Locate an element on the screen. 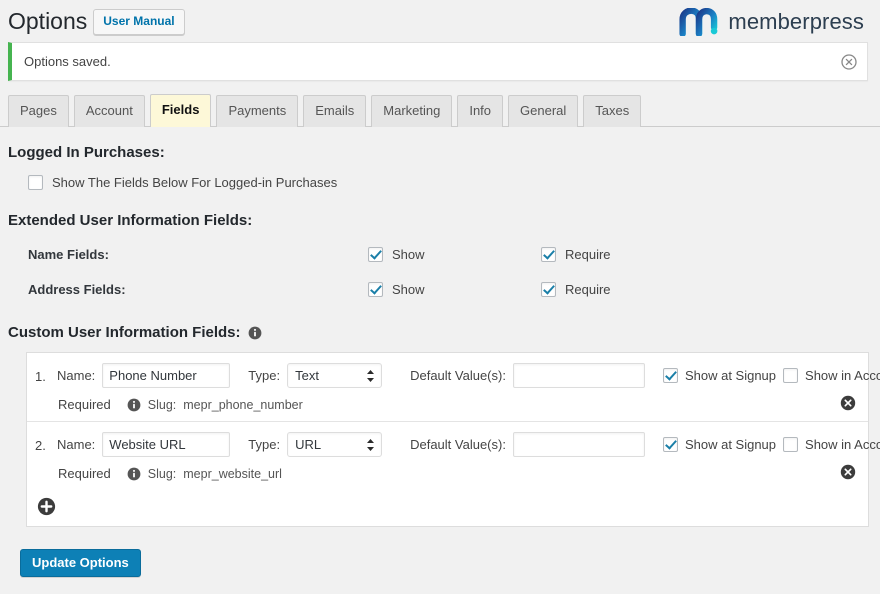 This screenshot has height=594, width=880. address-fields-show-checkbox is located at coordinates (375, 289).